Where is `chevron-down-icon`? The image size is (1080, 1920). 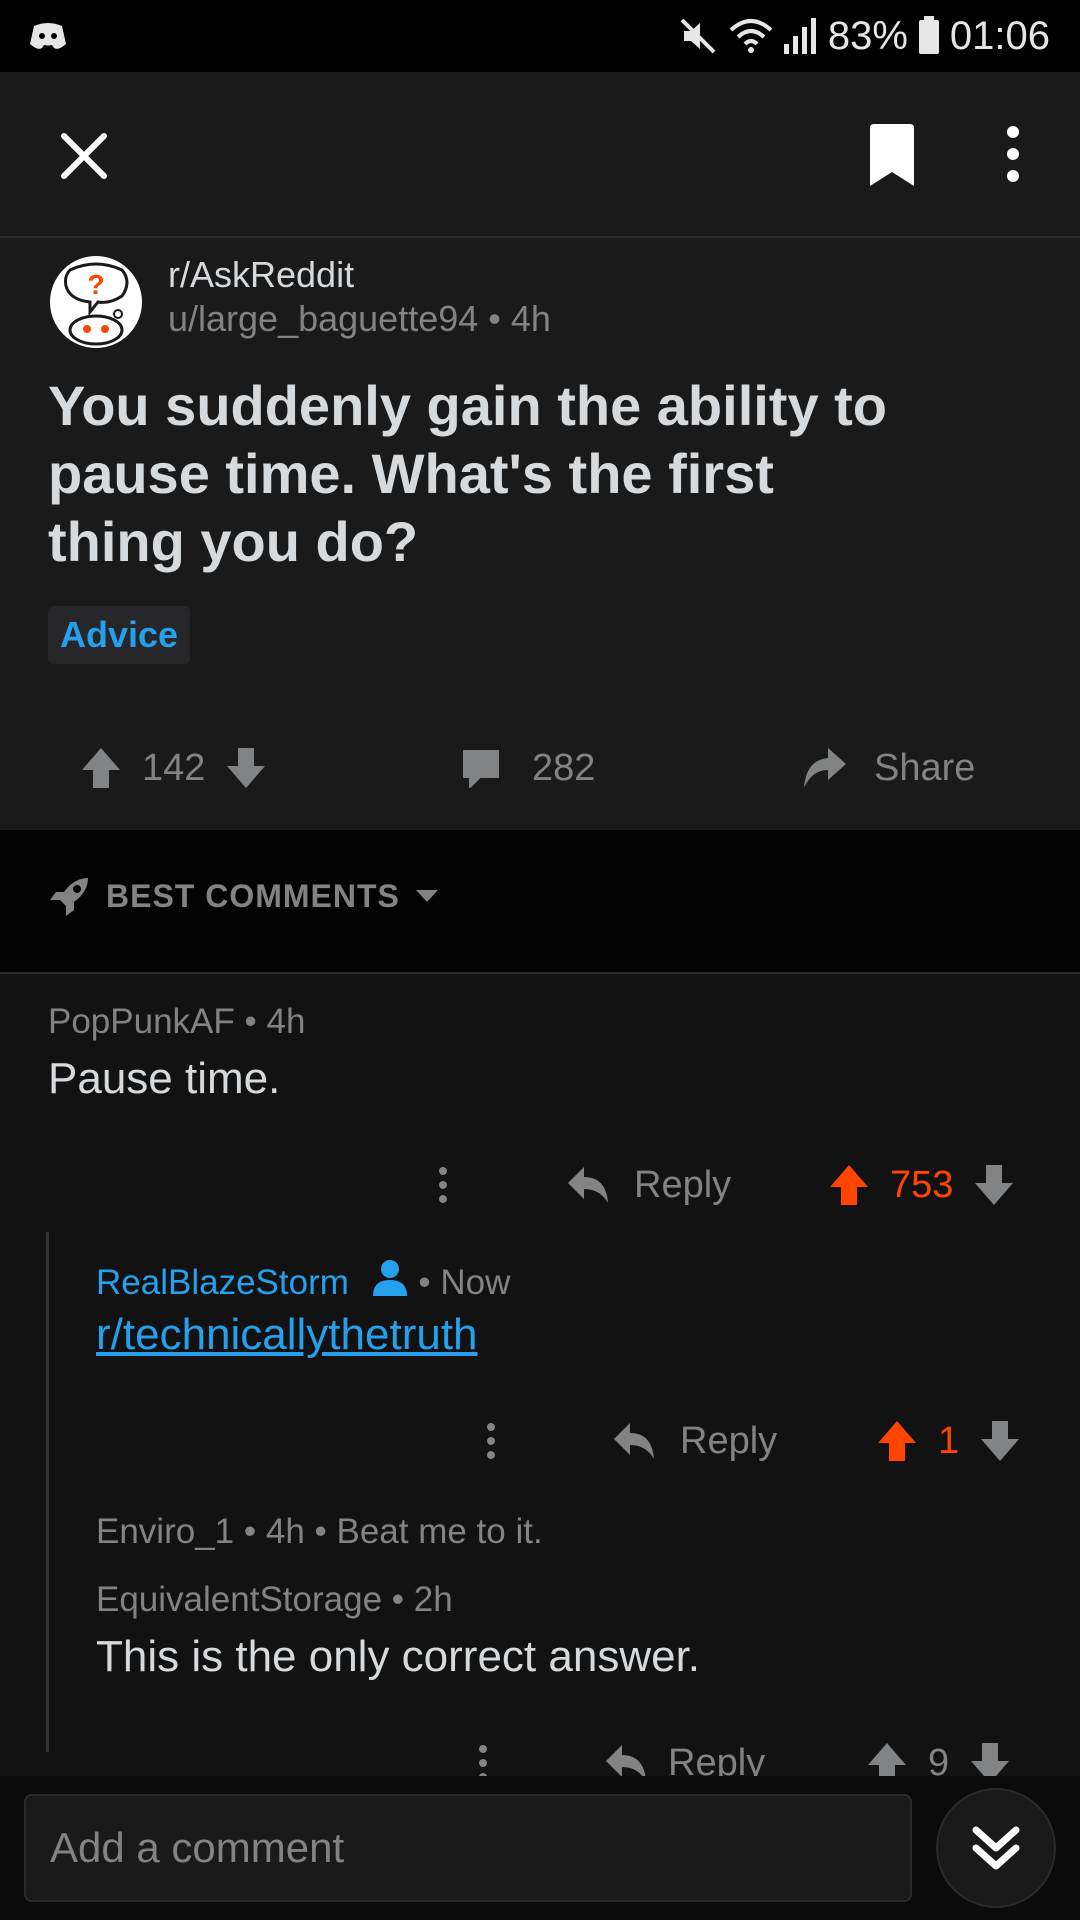
chevron-down-icon is located at coordinates (426, 896).